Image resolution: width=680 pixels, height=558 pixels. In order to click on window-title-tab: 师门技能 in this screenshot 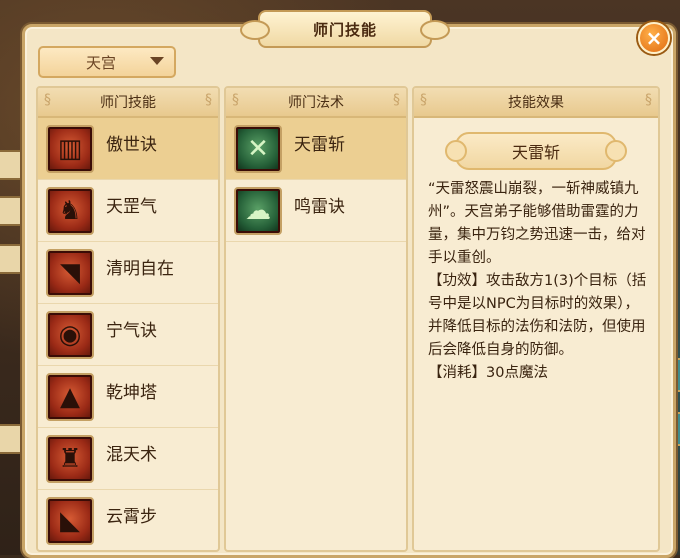, I will do `click(345, 29)`.